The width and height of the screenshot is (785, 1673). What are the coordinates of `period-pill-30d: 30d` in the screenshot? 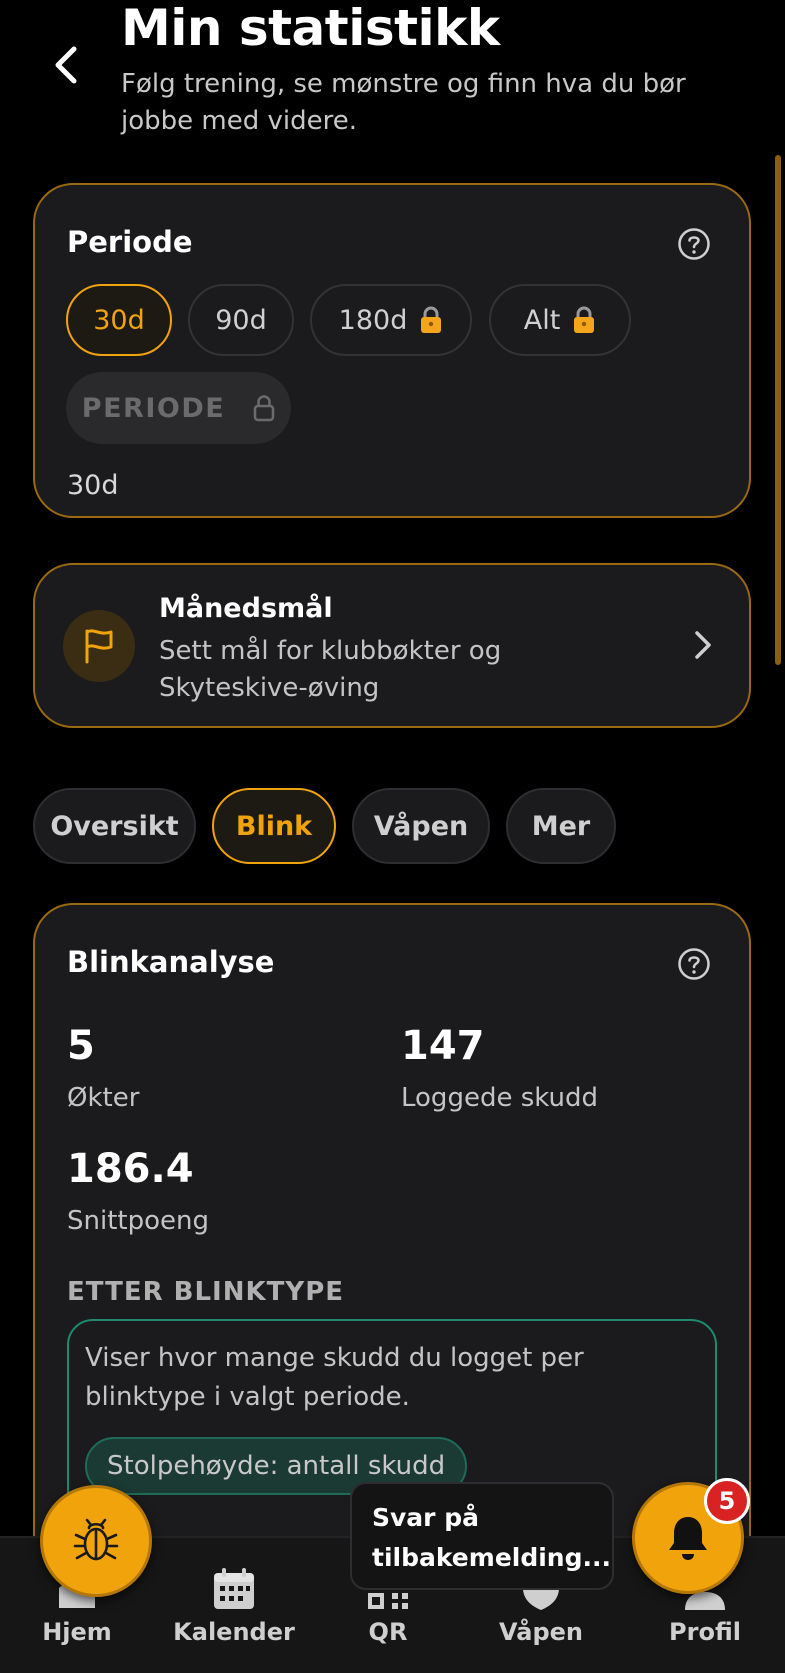 It's located at (119, 320).